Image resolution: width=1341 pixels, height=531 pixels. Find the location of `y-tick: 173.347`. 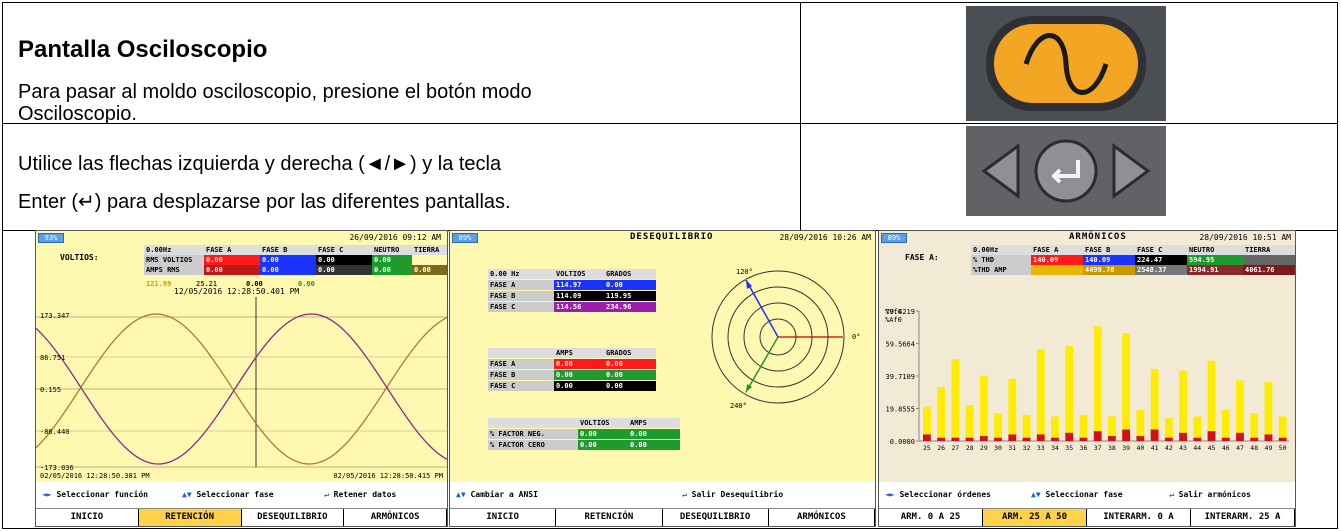

y-tick: 173.347 is located at coordinates (55, 316).